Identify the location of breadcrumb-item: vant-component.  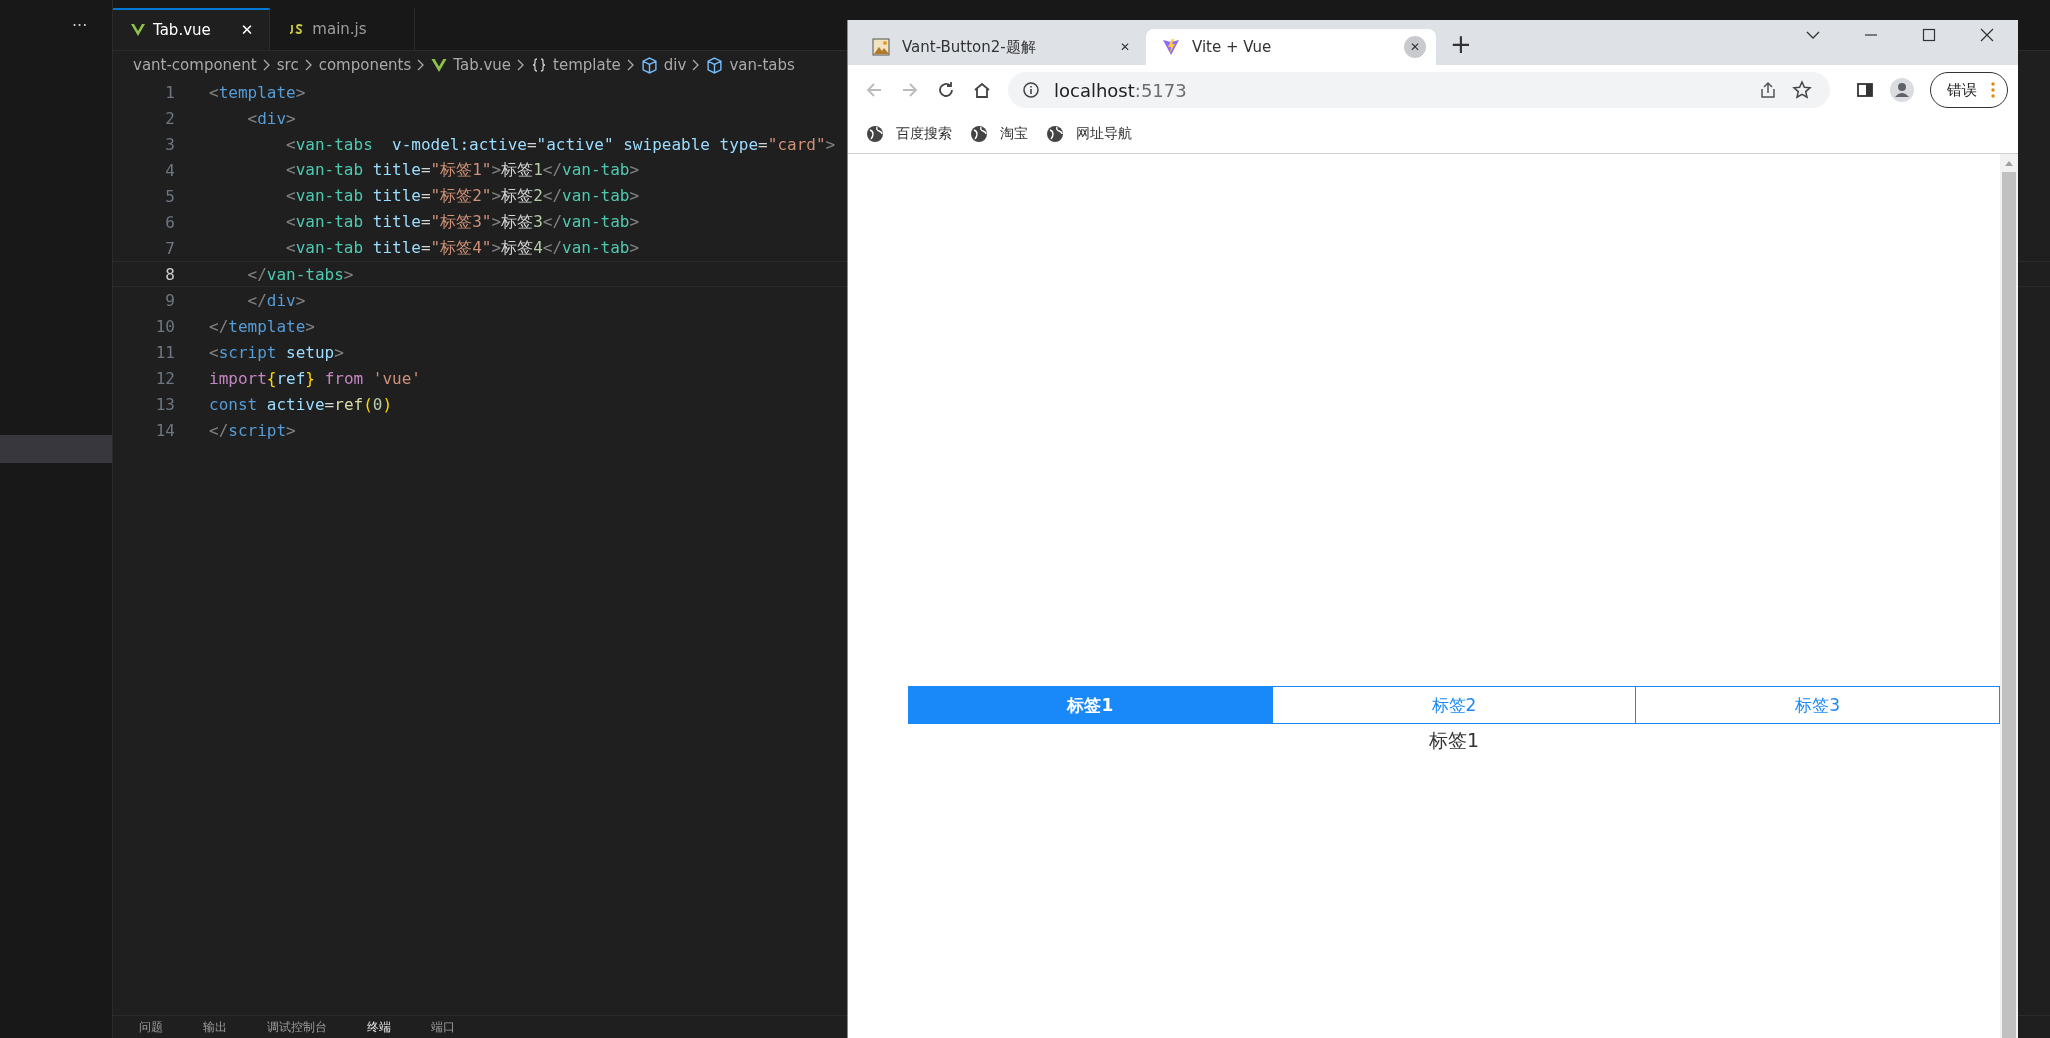
(195, 65).